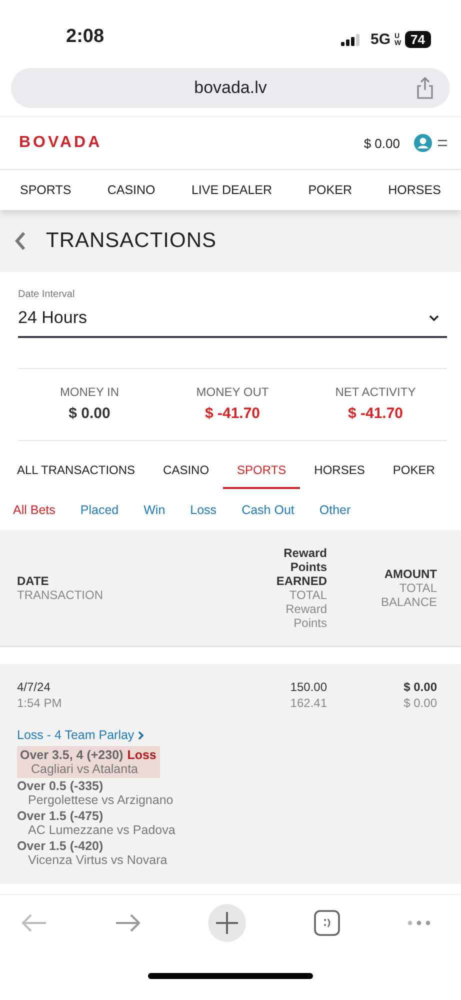 Image resolution: width=461 pixels, height=1000 pixels. What do you see at coordinates (33, 581) in the screenshot?
I see `column-title: DATE` at bounding box center [33, 581].